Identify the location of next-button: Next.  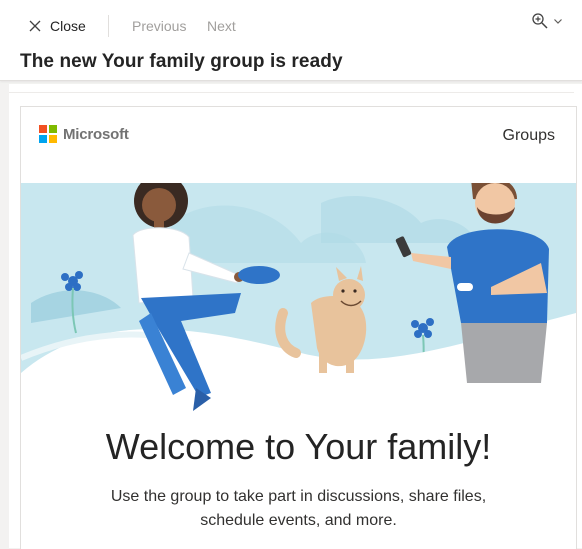
(221, 26).